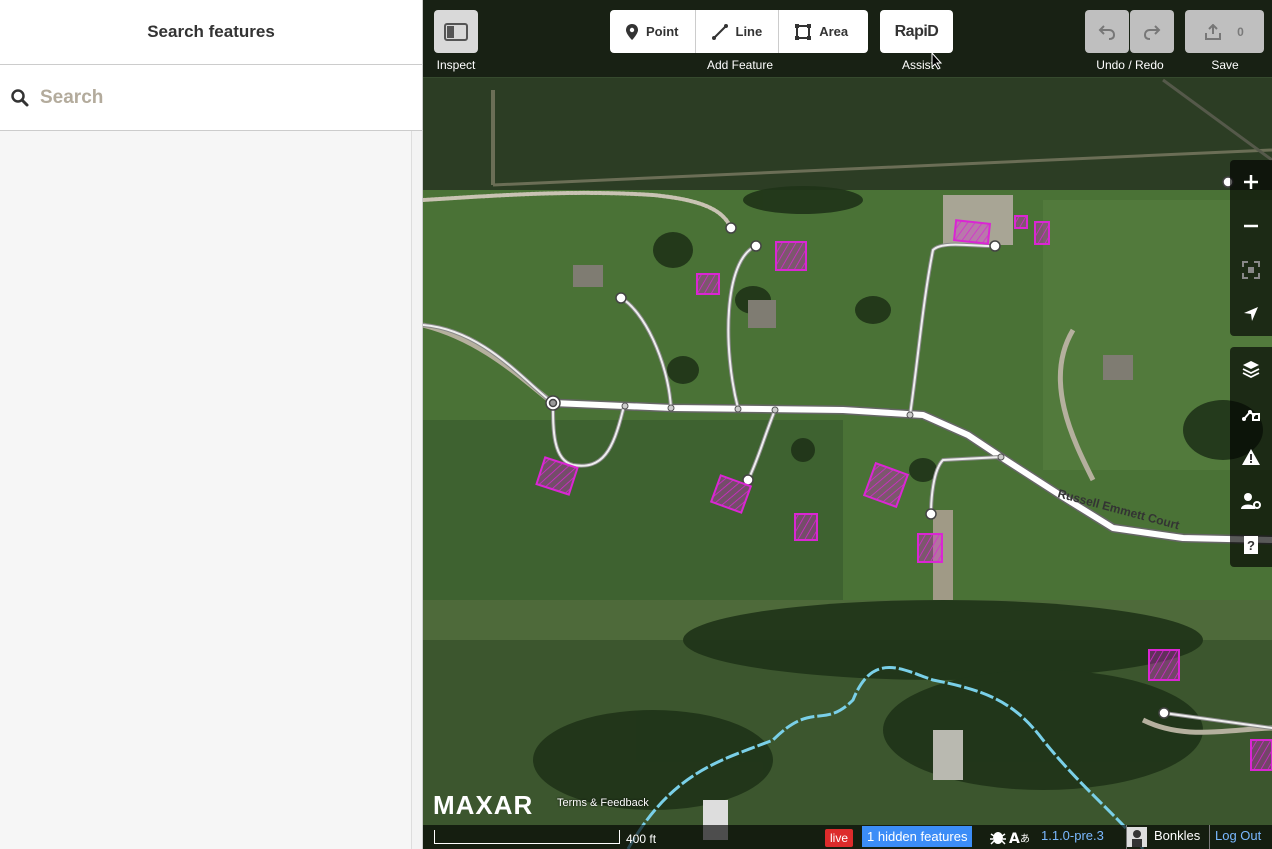  I want to click on redo-icon, so click(1152, 32).